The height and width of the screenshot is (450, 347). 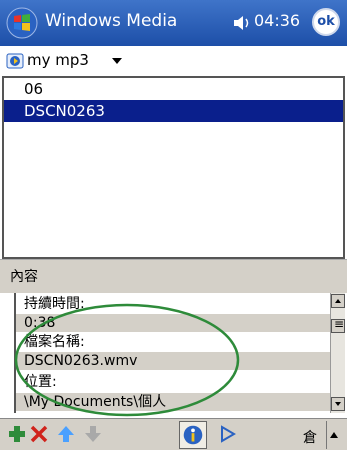 What do you see at coordinates (40, 382) in the screenshot?
I see `location-label: 位置:` at bounding box center [40, 382].